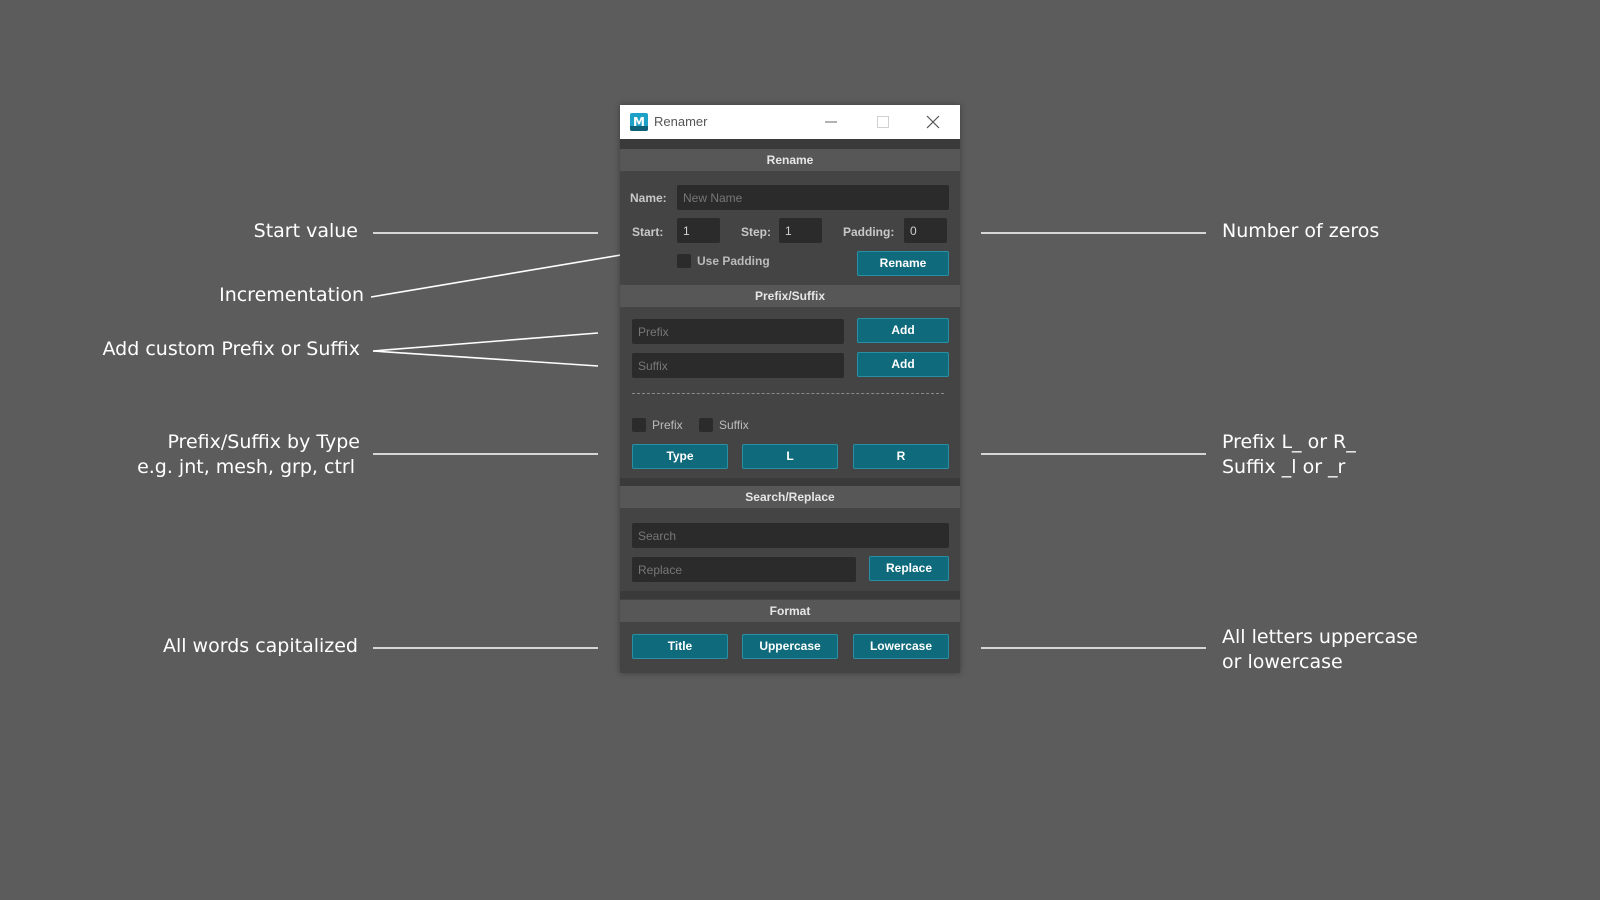 Image resolution: width=1600 pixels, height=900 pixels. What do you see at coordinates (485, 358) in the screenshot?
I see `line-custom-suffix` at bounding box center [485, 358].